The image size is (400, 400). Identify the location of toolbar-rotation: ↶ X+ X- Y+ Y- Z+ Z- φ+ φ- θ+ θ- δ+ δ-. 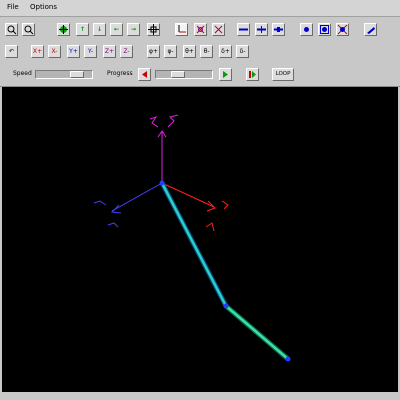
(200, 52).